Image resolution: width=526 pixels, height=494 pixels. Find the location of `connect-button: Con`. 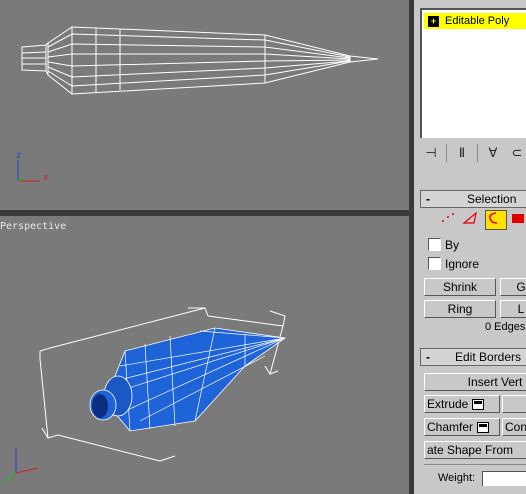

connect-button: Con is located at coordinates (514, 427).